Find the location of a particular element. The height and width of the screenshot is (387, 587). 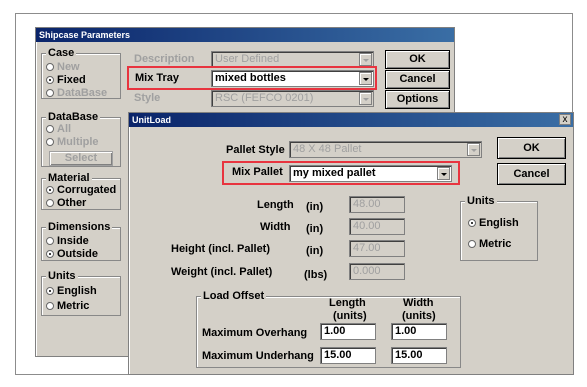

database-group-title: DataBase is located at coordinates (73, 117).